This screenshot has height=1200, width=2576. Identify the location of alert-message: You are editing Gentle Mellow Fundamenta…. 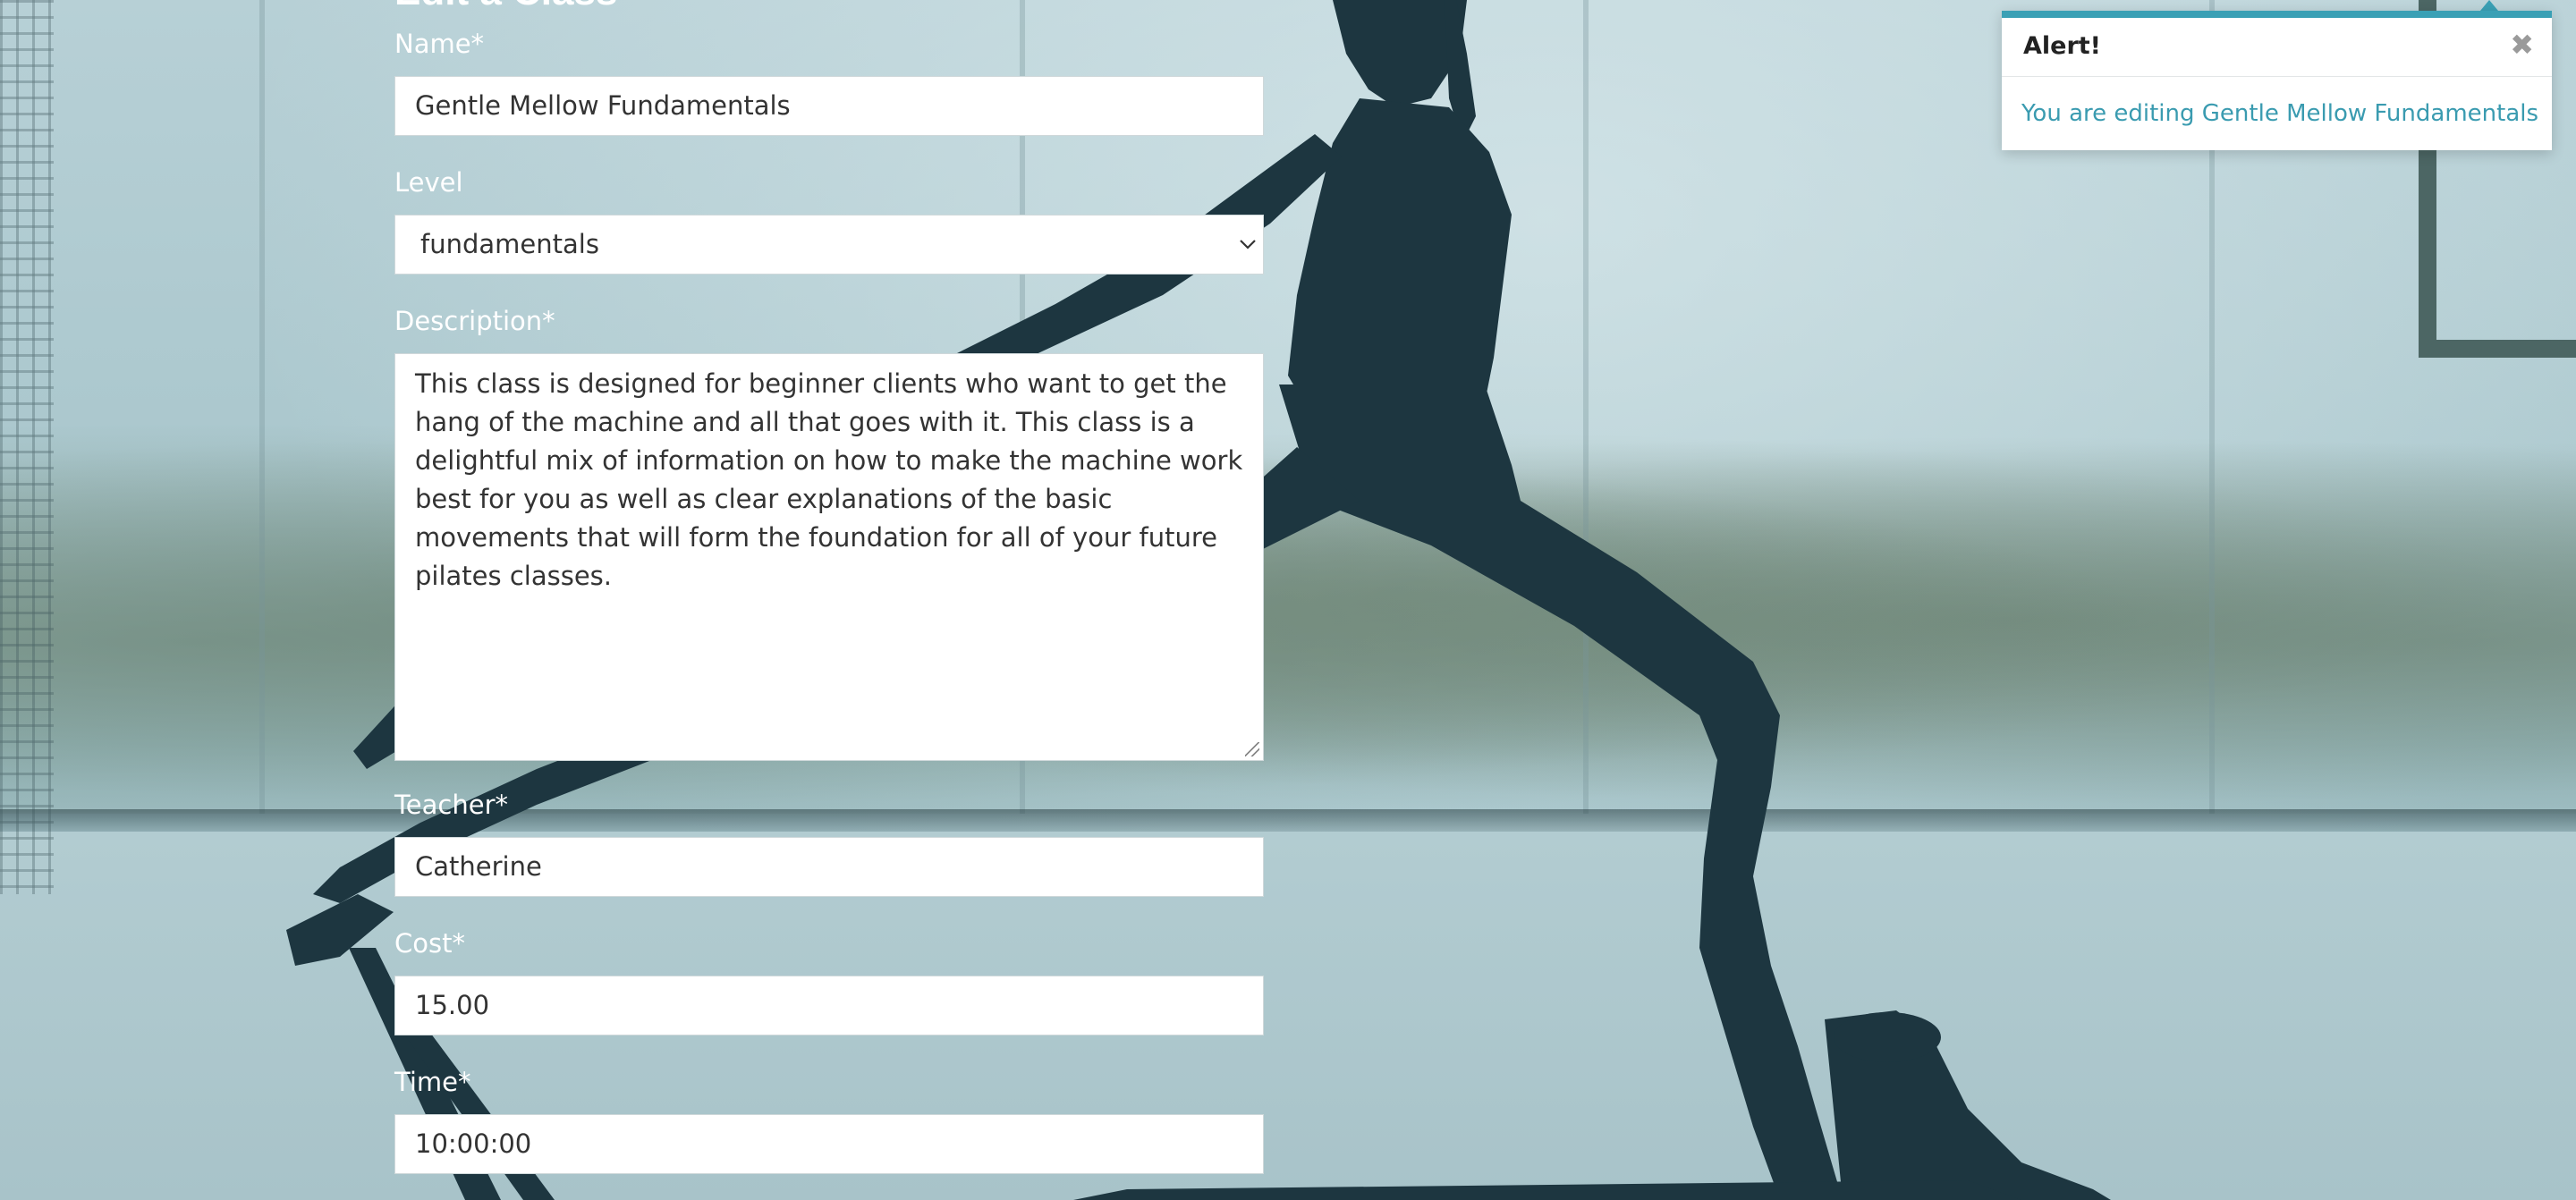
(2280, 114).